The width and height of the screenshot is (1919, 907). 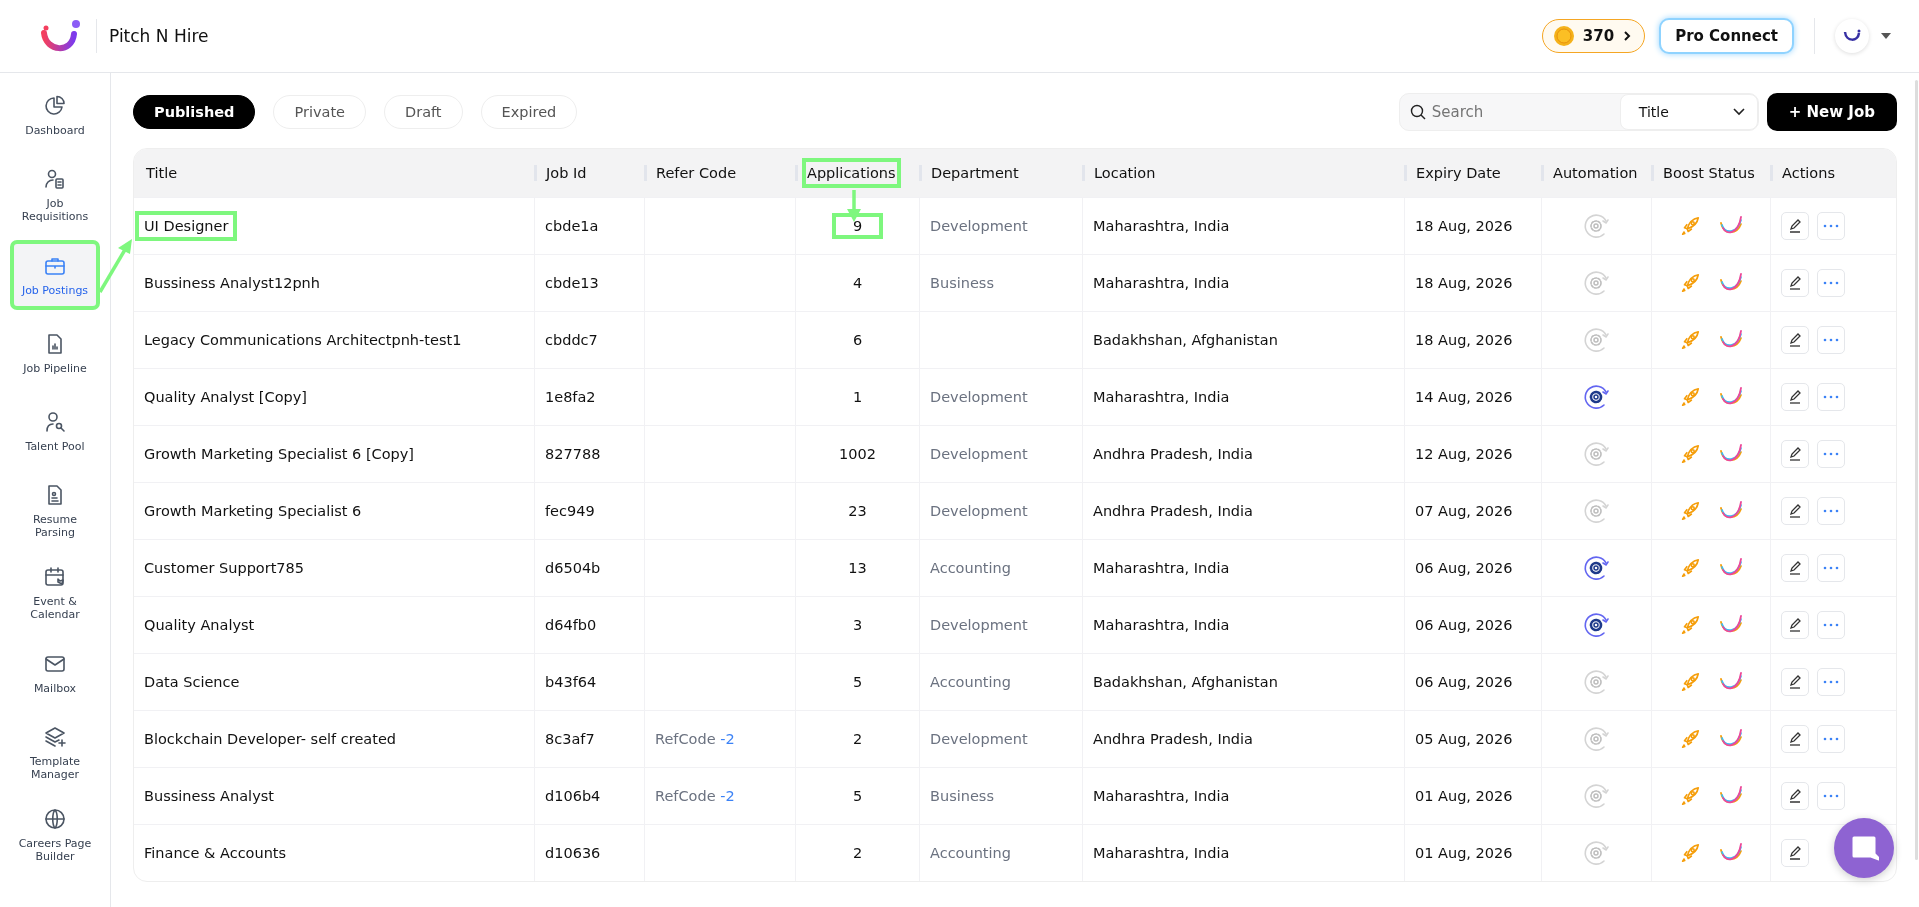 I want to click on filter-select: Title, so click(x=1688, y=112).